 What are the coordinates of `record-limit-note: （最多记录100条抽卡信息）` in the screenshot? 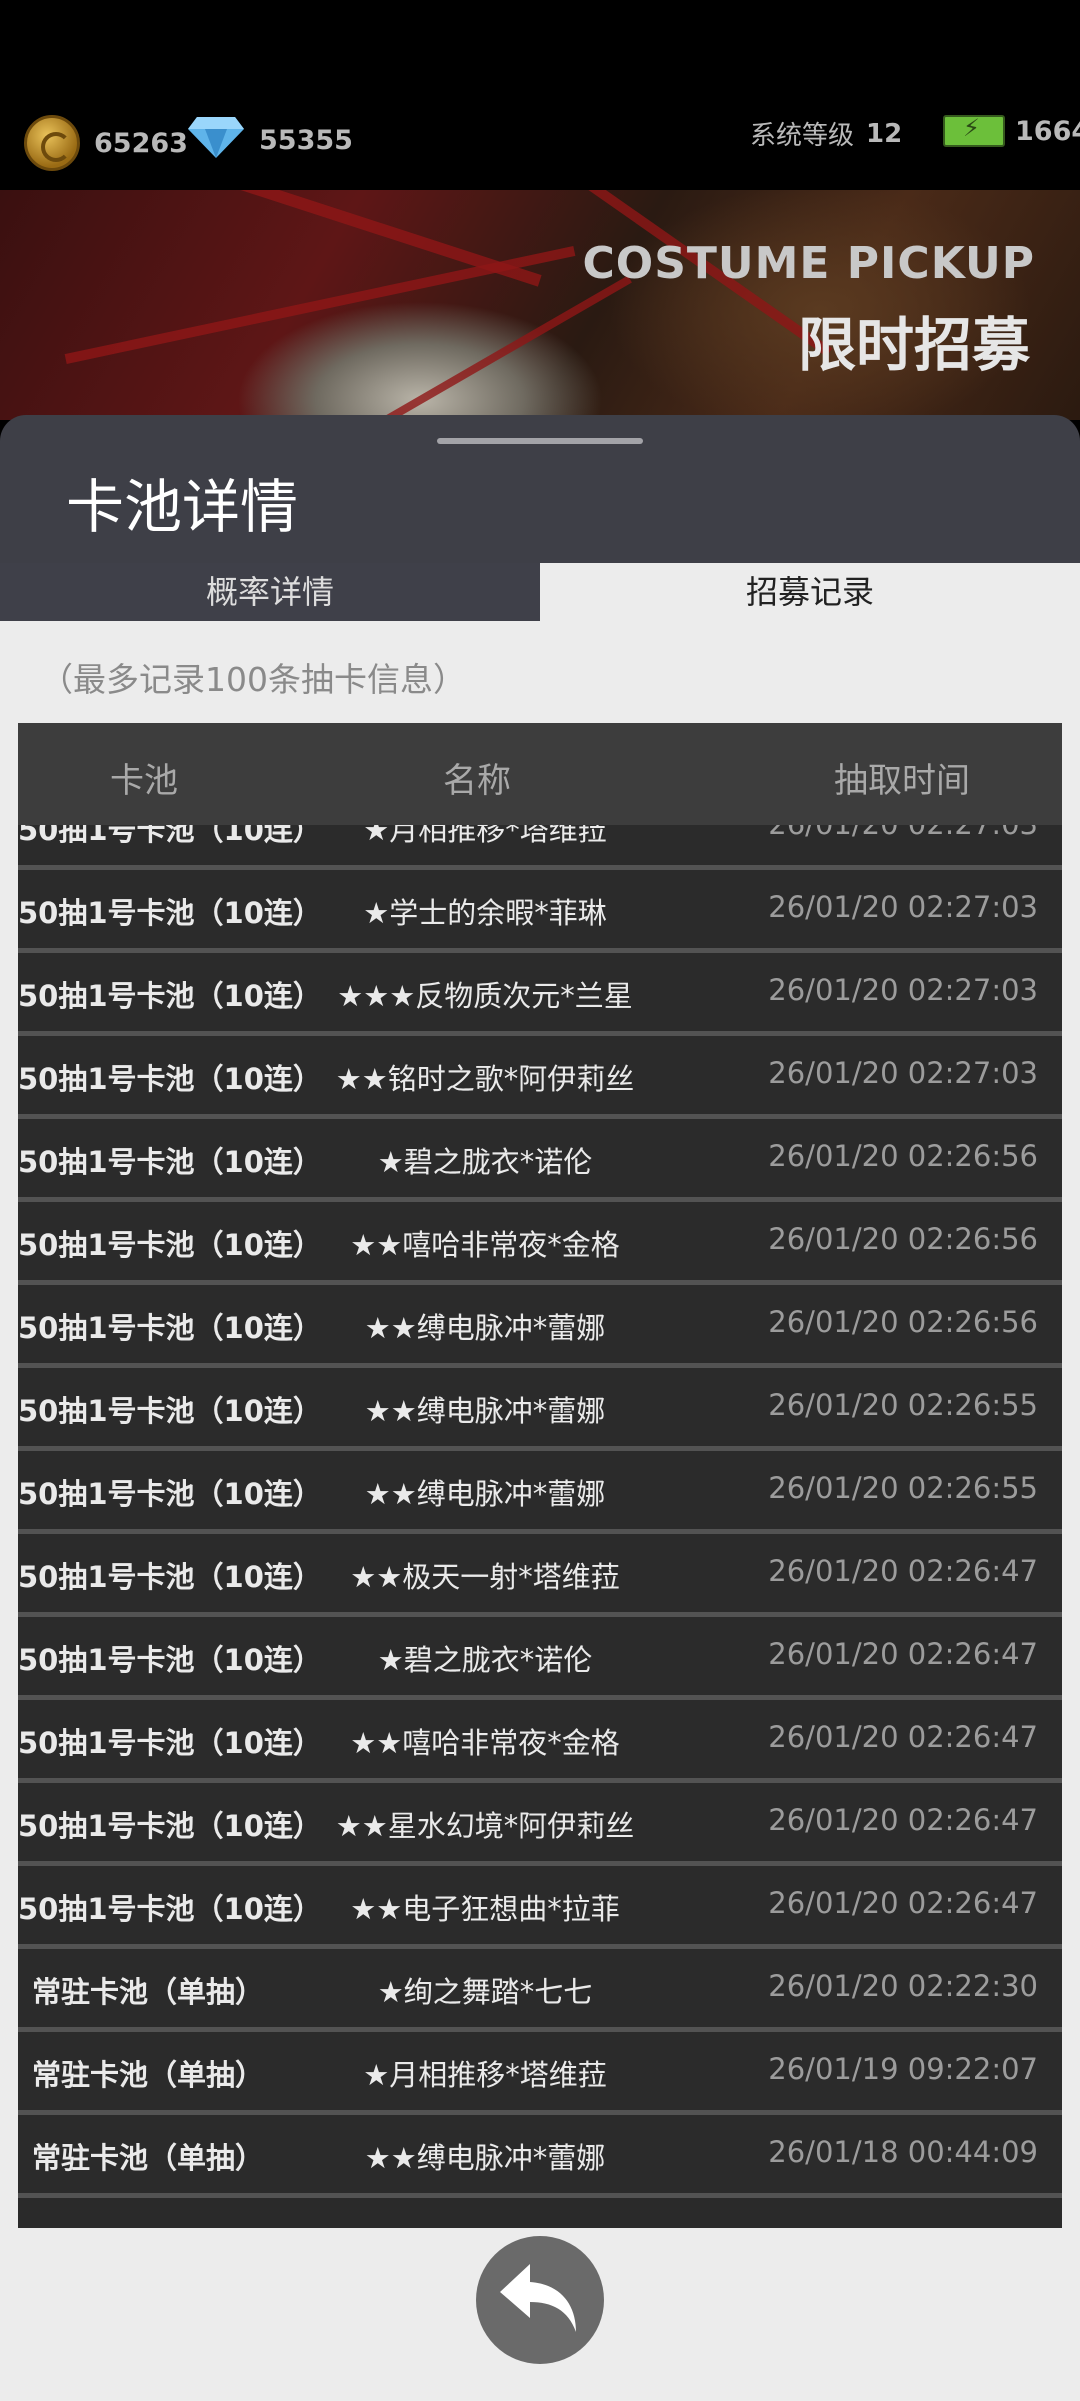 It's located at (253, 679).